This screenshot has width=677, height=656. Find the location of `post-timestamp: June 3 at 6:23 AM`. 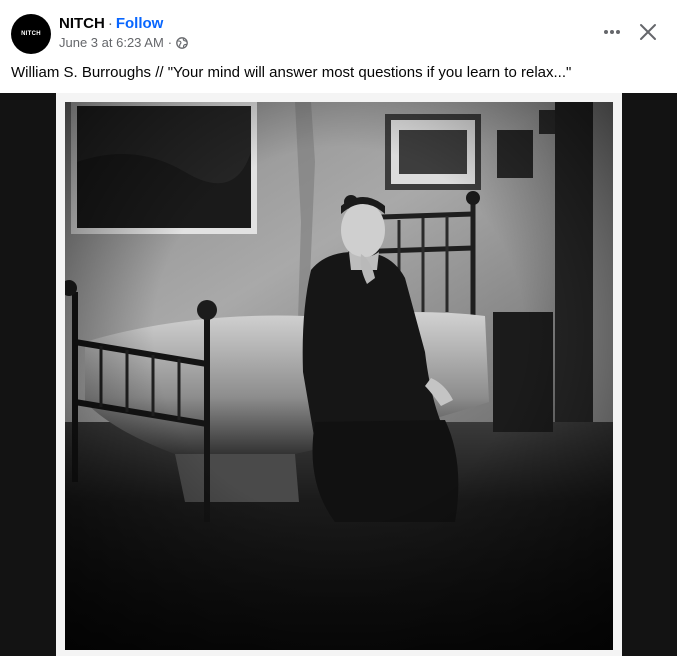

post-timestamp: June 3 at 6:23 AM is located at coordinates (111, 43).